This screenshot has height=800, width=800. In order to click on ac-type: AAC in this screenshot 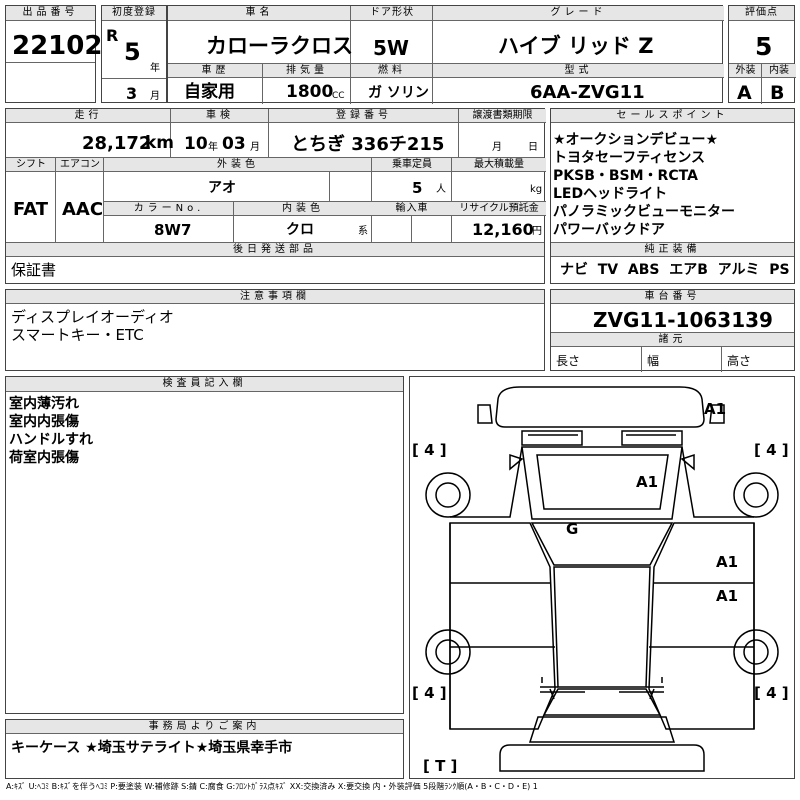, I will do `click(83, 209)`.